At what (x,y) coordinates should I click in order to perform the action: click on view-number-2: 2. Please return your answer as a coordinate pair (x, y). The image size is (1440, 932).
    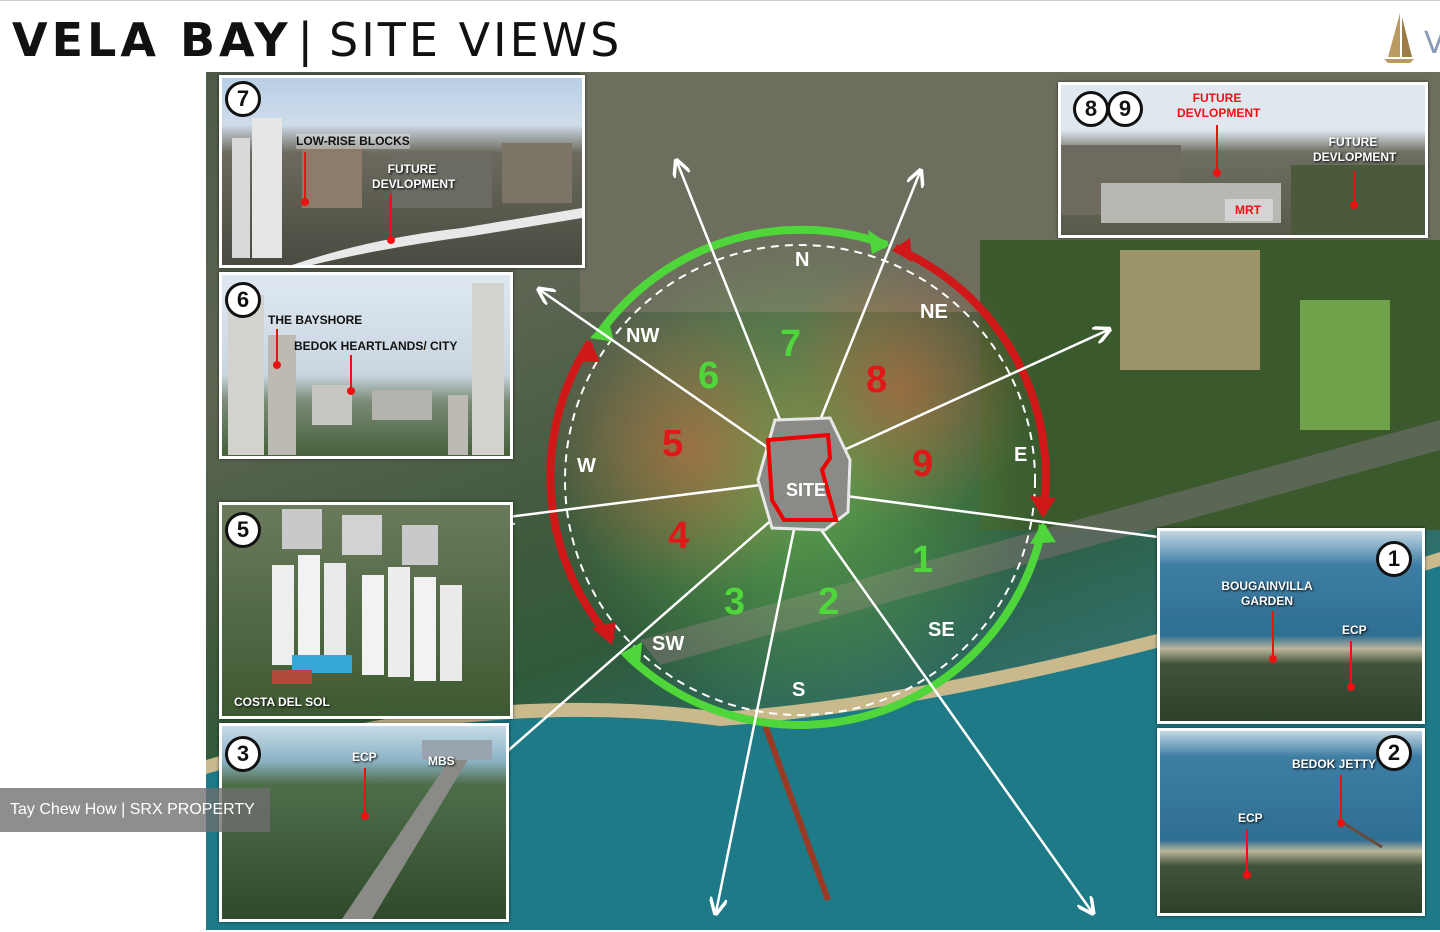
    Looking at the image, I should click on (1394, 753).